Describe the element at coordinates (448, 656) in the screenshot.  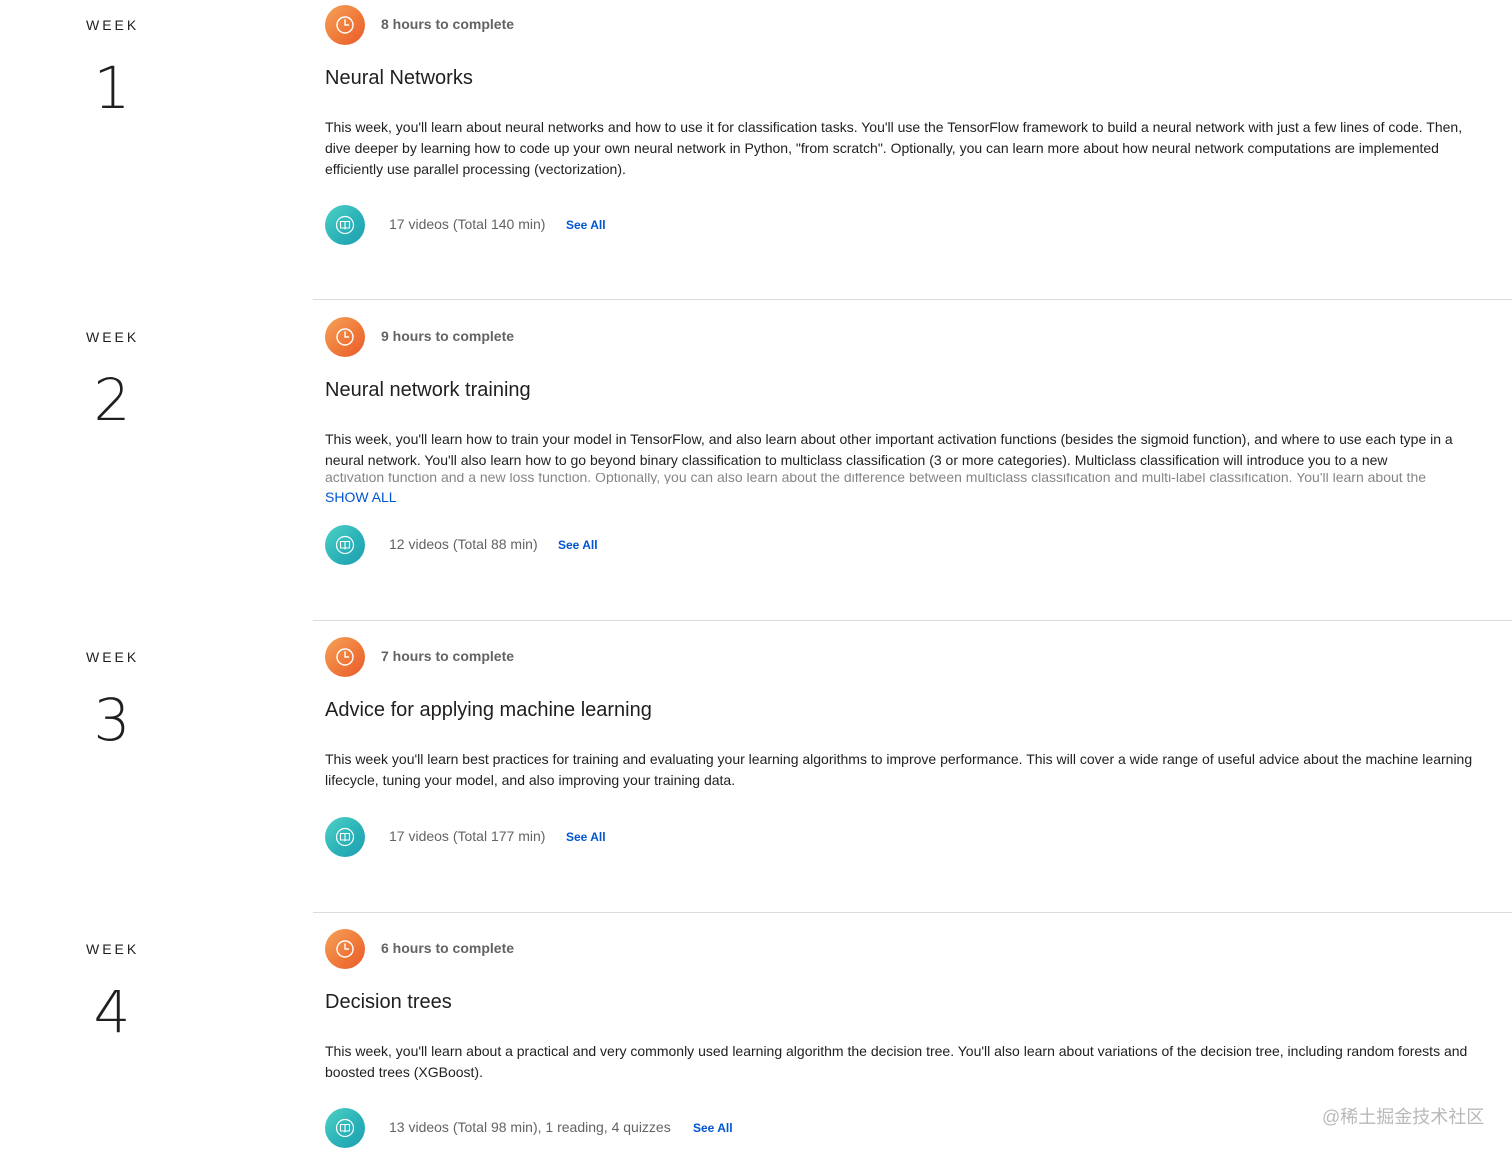
I see `hours-to-complete: 7 hours to complete` at that location.